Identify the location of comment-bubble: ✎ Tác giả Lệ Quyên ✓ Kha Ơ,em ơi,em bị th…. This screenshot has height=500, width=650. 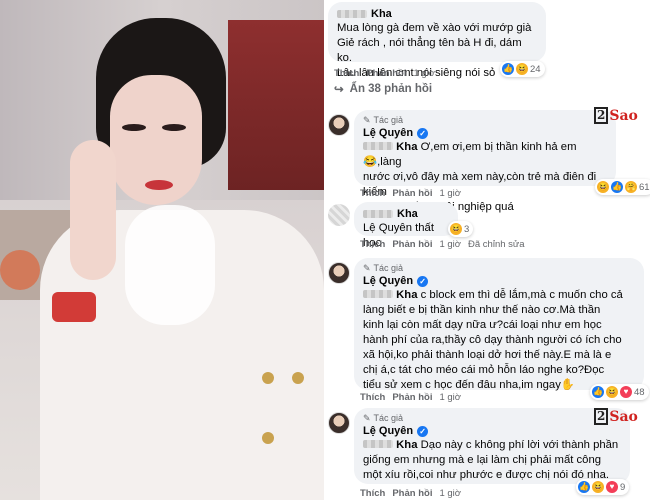
(485, 161).